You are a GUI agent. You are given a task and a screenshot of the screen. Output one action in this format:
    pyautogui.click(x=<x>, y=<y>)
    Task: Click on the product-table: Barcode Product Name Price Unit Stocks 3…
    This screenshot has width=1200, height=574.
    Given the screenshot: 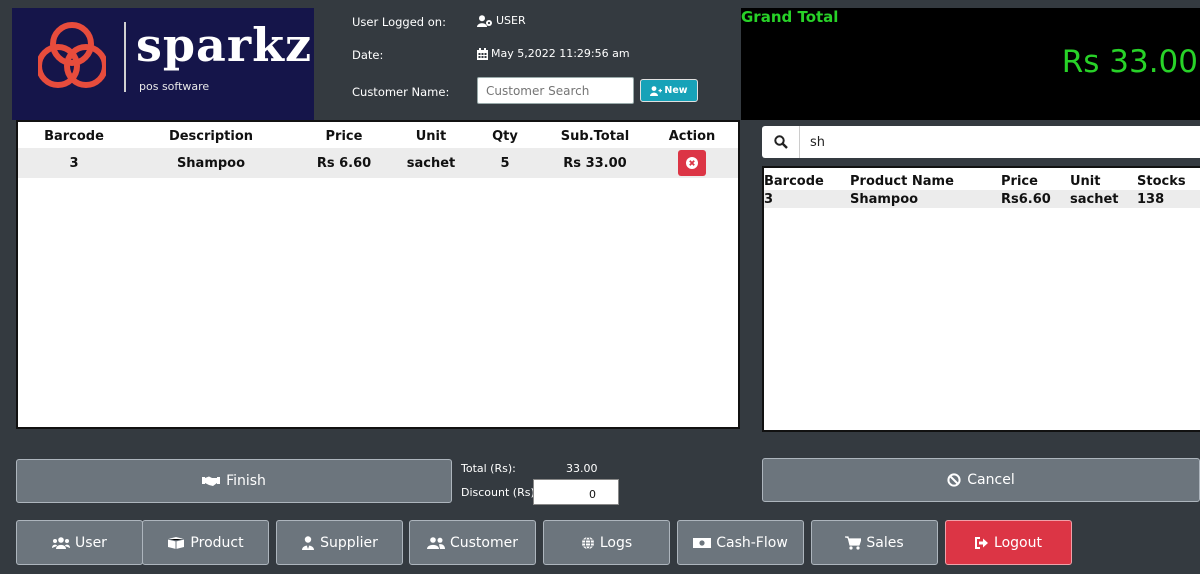 What is the action you would take?
    pyautogui.click(x=982, y=188)
    